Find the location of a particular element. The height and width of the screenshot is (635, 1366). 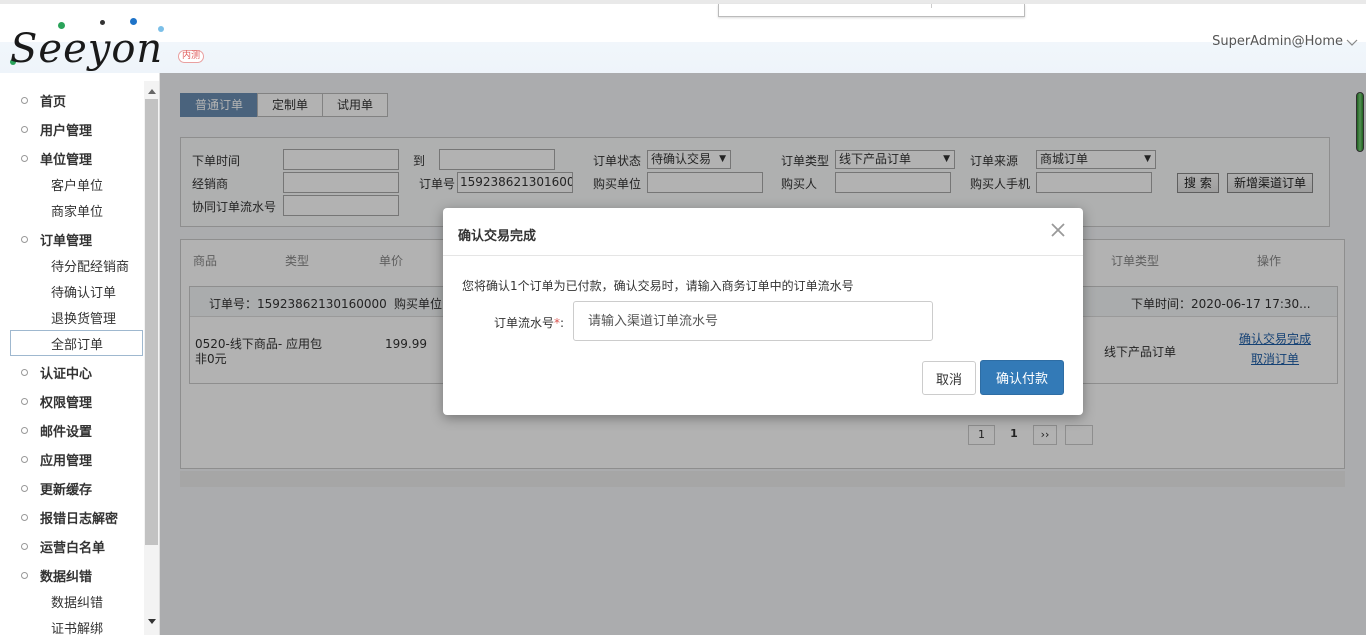

sidebar-subitem: 数据纠错 is located at coordinates (71, 601).